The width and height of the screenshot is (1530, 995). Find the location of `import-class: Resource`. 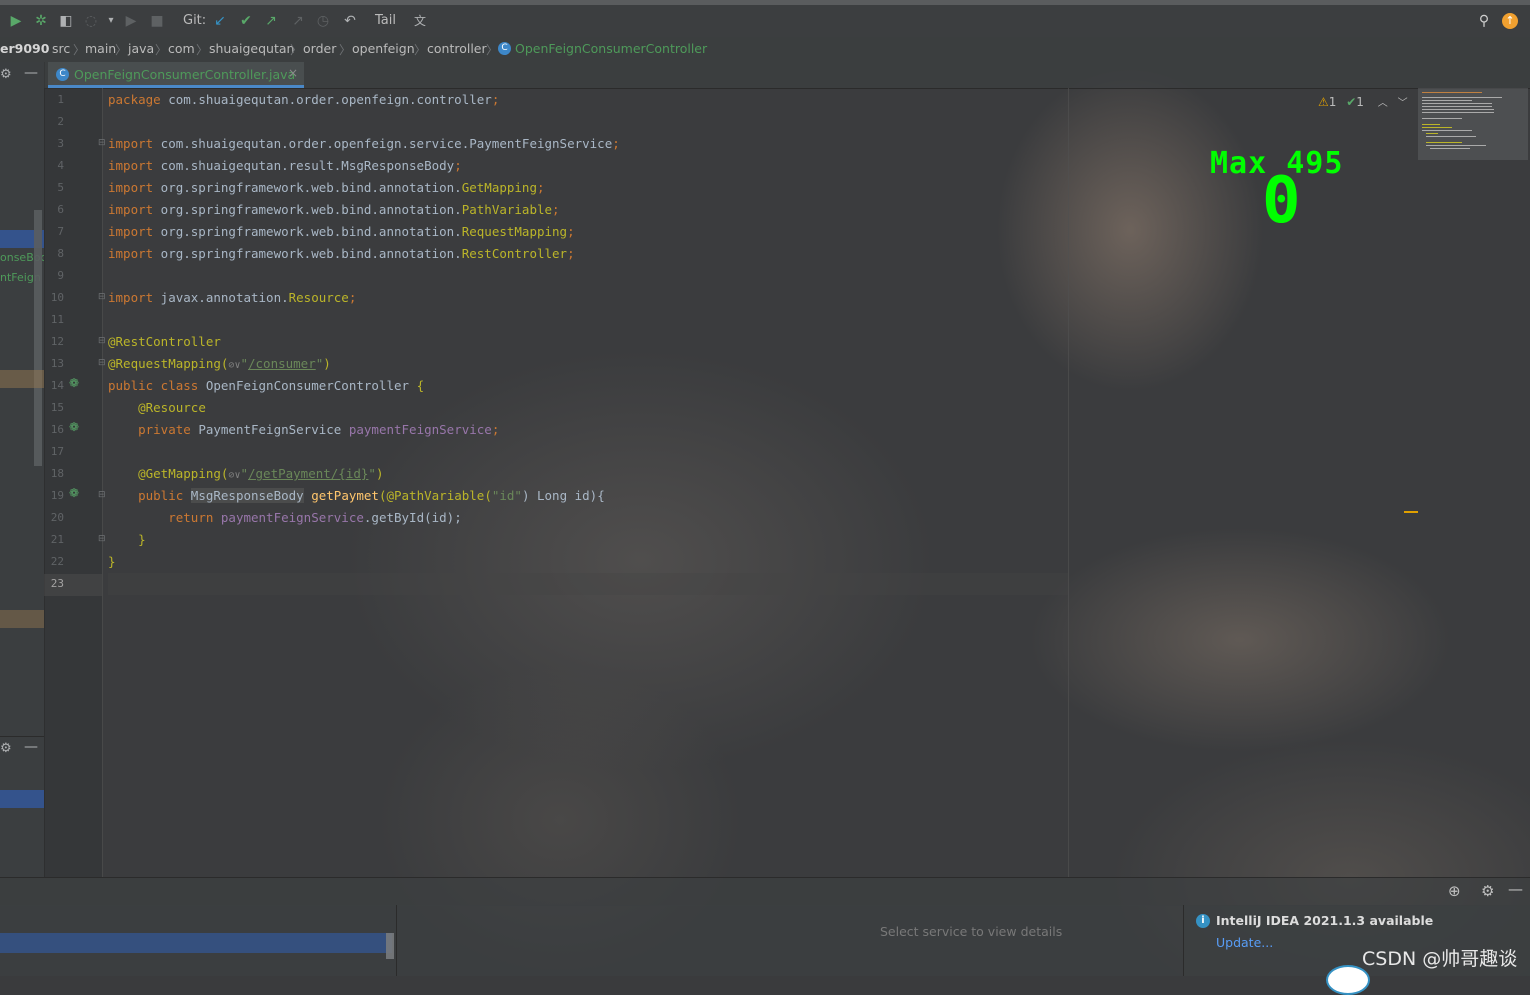

import-class: Resource is located at coordinates (318, 297).